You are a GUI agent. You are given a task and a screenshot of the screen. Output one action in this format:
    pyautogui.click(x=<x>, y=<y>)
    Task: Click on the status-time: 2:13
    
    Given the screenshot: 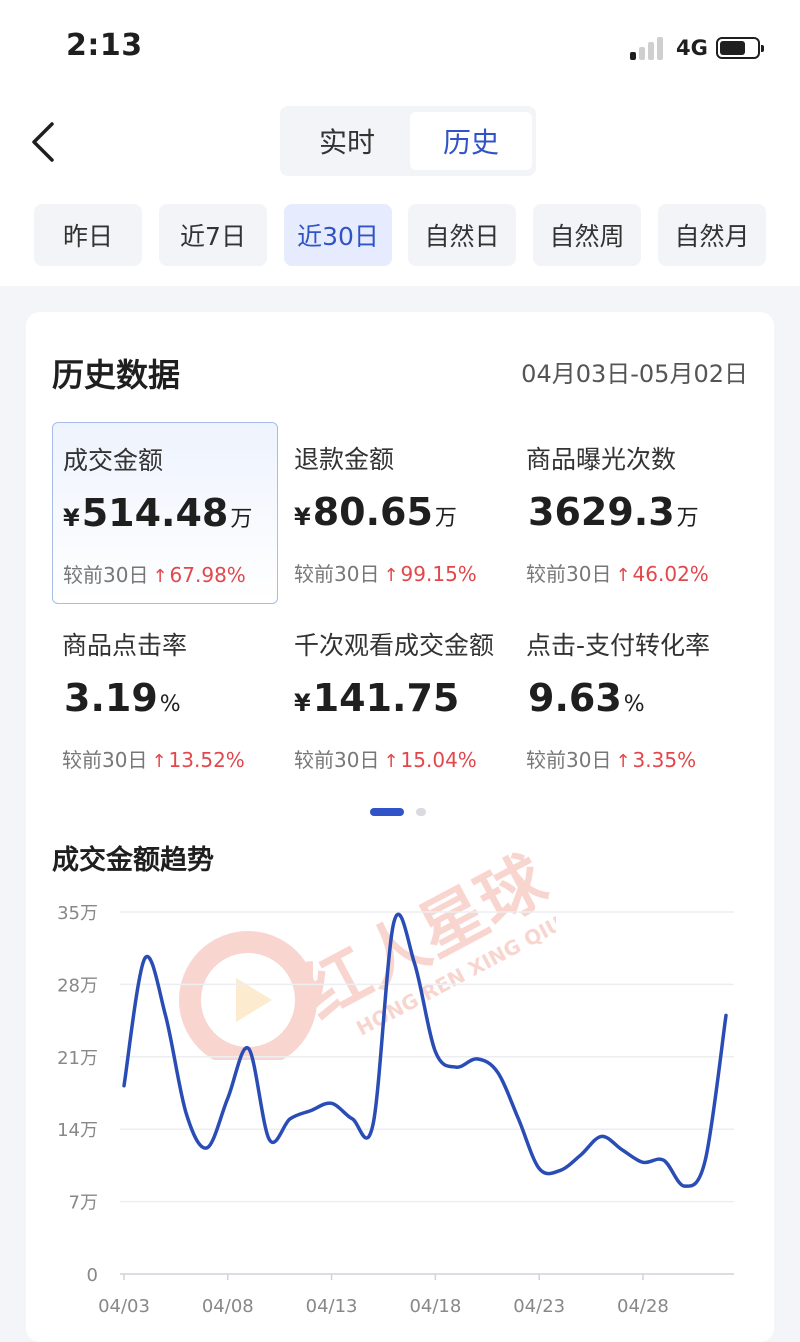 What is the action you would take?
    pyautogui.click(x=104, y=45)
    